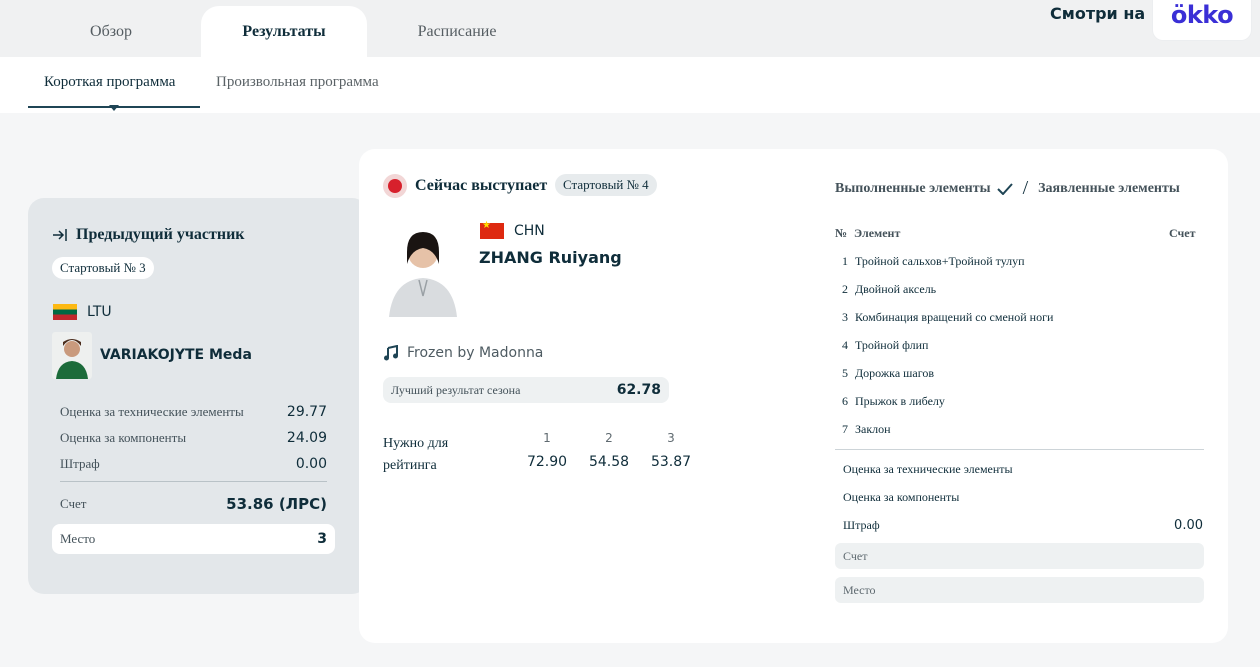 This screenshot has height=667, width=1260. I want to click on current-place-label: Место, so click(859, 589).